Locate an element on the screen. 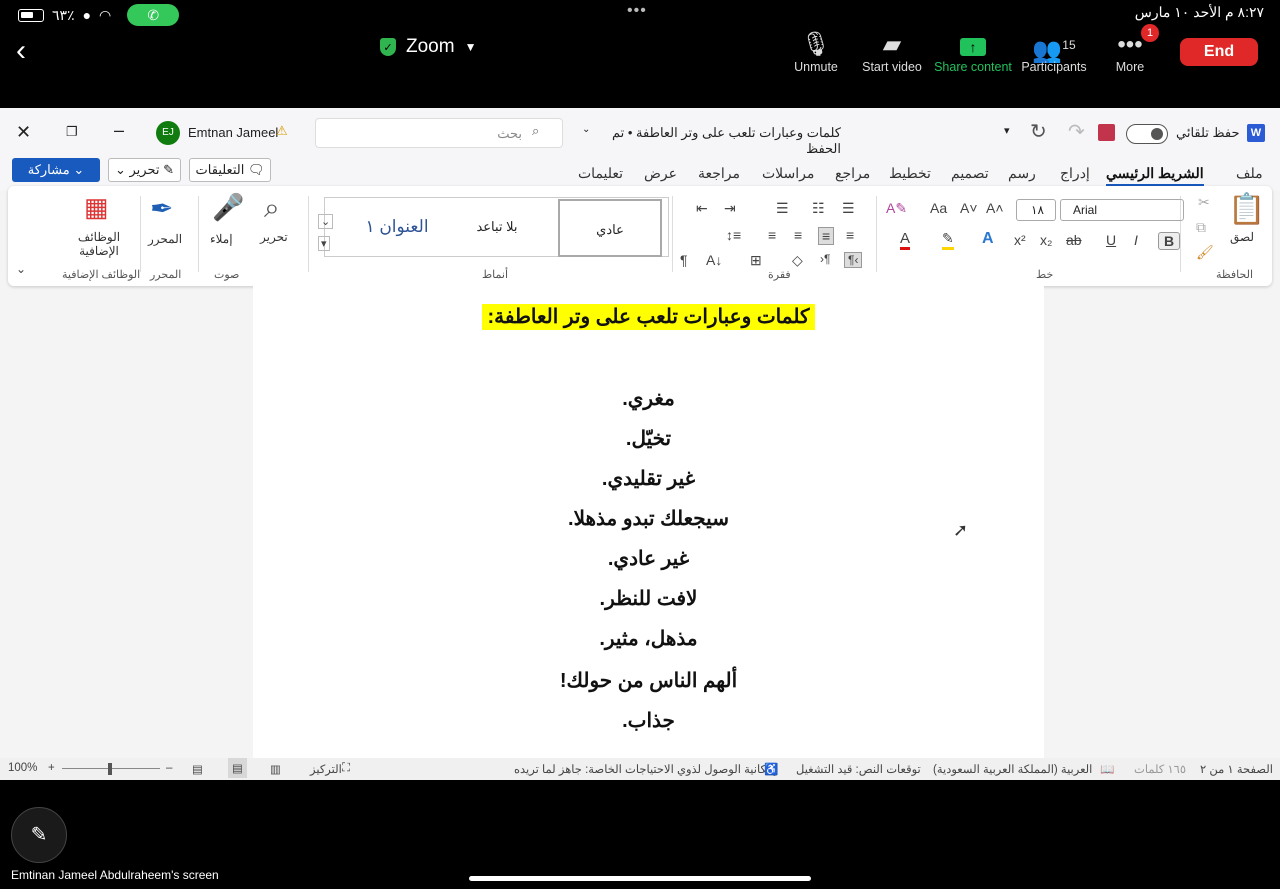  doc-line: غير تقليدي. is located at coordinates (648, 478).